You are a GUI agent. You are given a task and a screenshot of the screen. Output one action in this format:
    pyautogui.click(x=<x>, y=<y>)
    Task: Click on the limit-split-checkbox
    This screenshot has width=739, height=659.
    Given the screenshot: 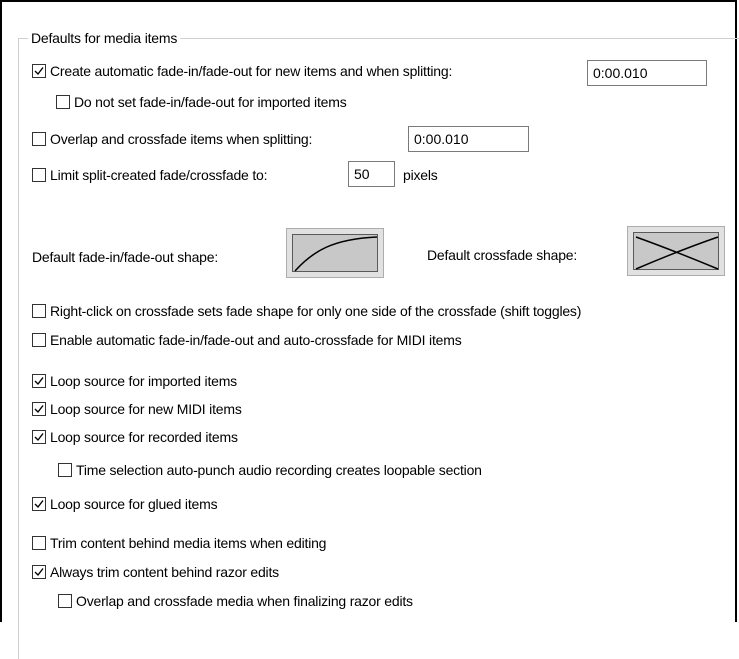 What is the action you would take?
    pyautogui.click(x=39, y=175)
    